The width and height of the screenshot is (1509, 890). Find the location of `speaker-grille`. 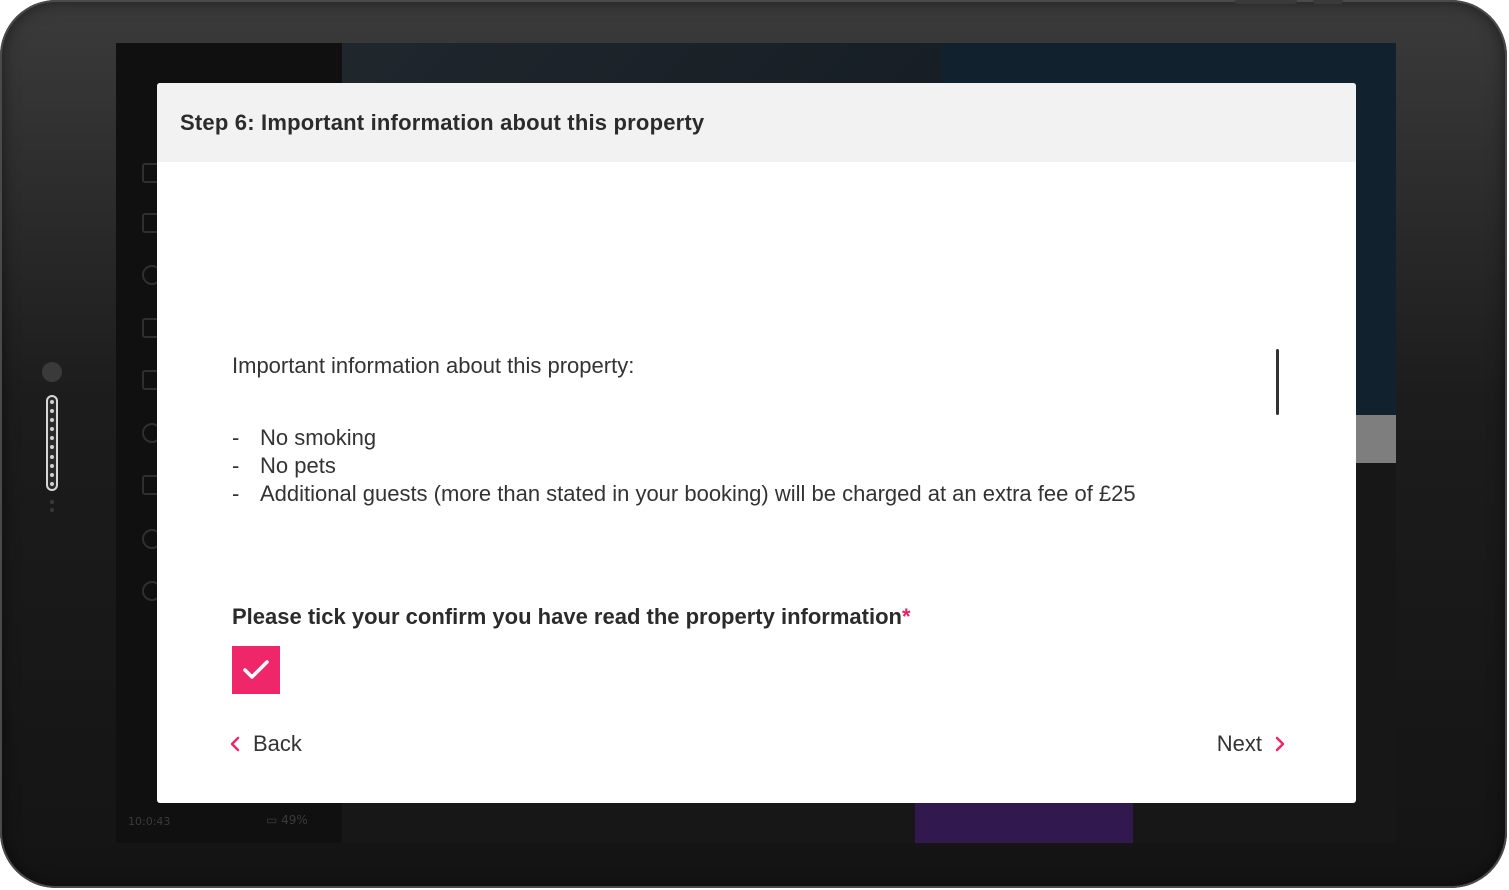

speaker-grille is located at coordinates (52, 443).